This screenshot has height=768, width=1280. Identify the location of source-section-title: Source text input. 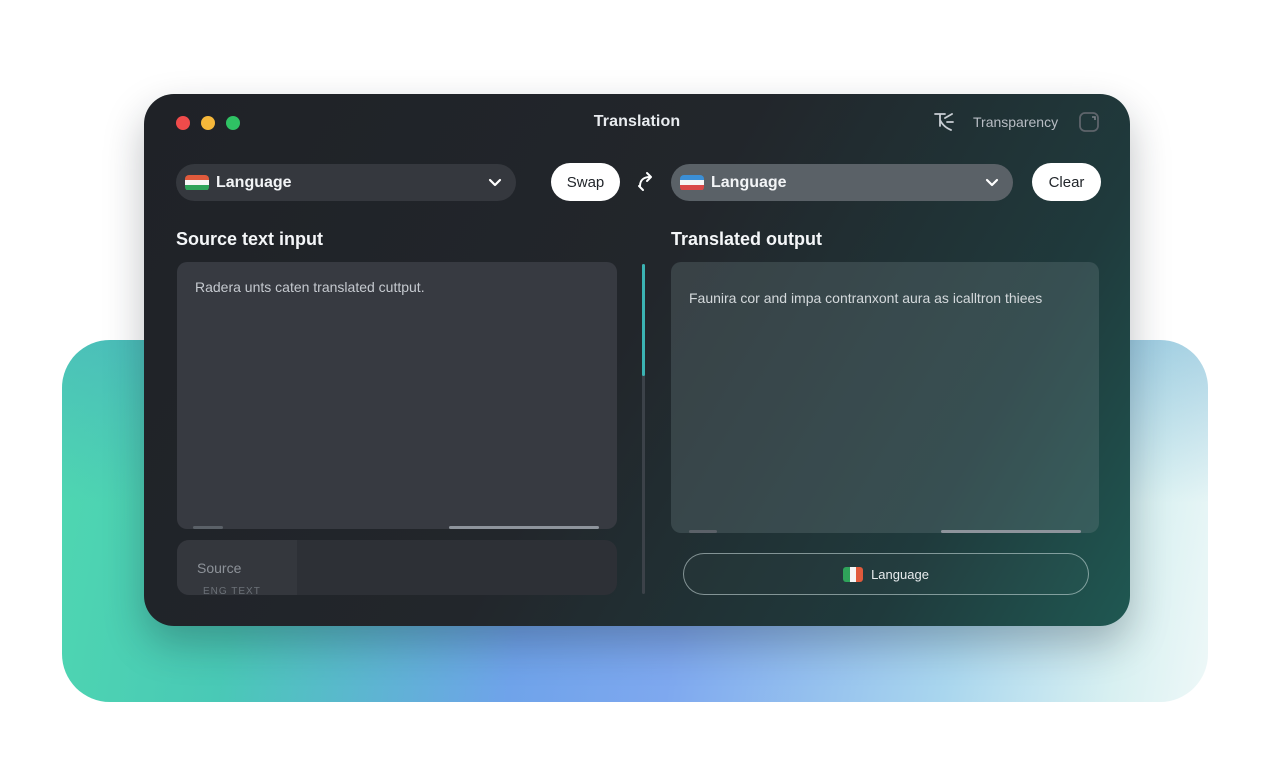
(250, 239).